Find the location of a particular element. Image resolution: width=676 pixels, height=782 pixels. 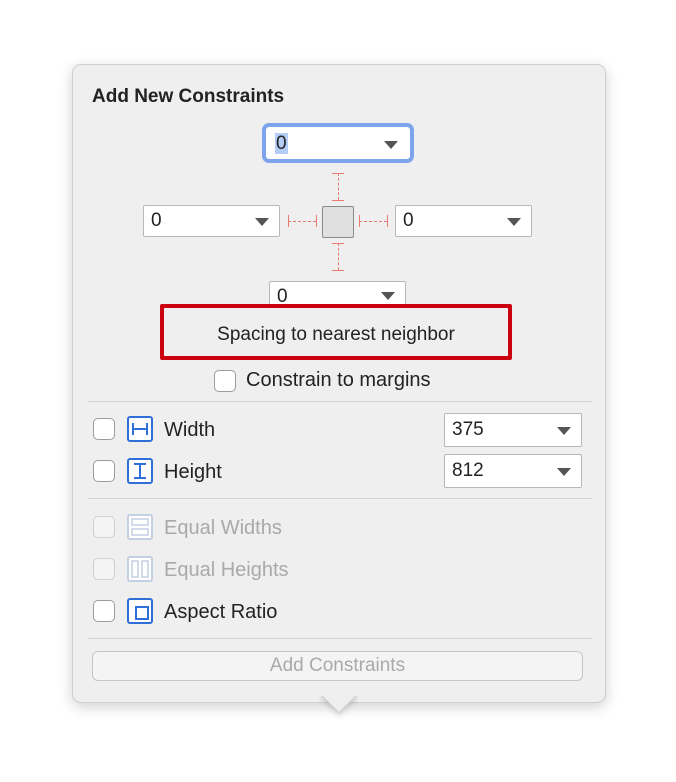

constrain-margins-checkbox is located at coordinates (225, 381).